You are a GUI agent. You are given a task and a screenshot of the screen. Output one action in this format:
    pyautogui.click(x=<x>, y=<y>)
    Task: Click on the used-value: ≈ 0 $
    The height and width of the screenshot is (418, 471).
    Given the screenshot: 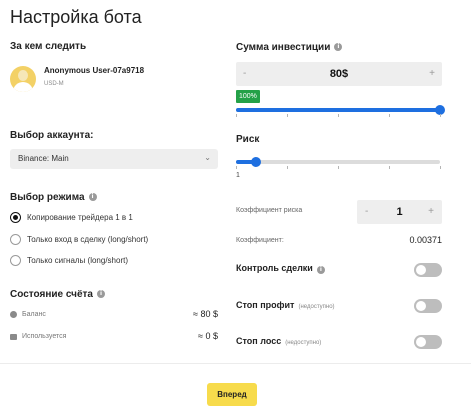 What is the action you would take?
    pyautogui.click(x=208, y=336)
    